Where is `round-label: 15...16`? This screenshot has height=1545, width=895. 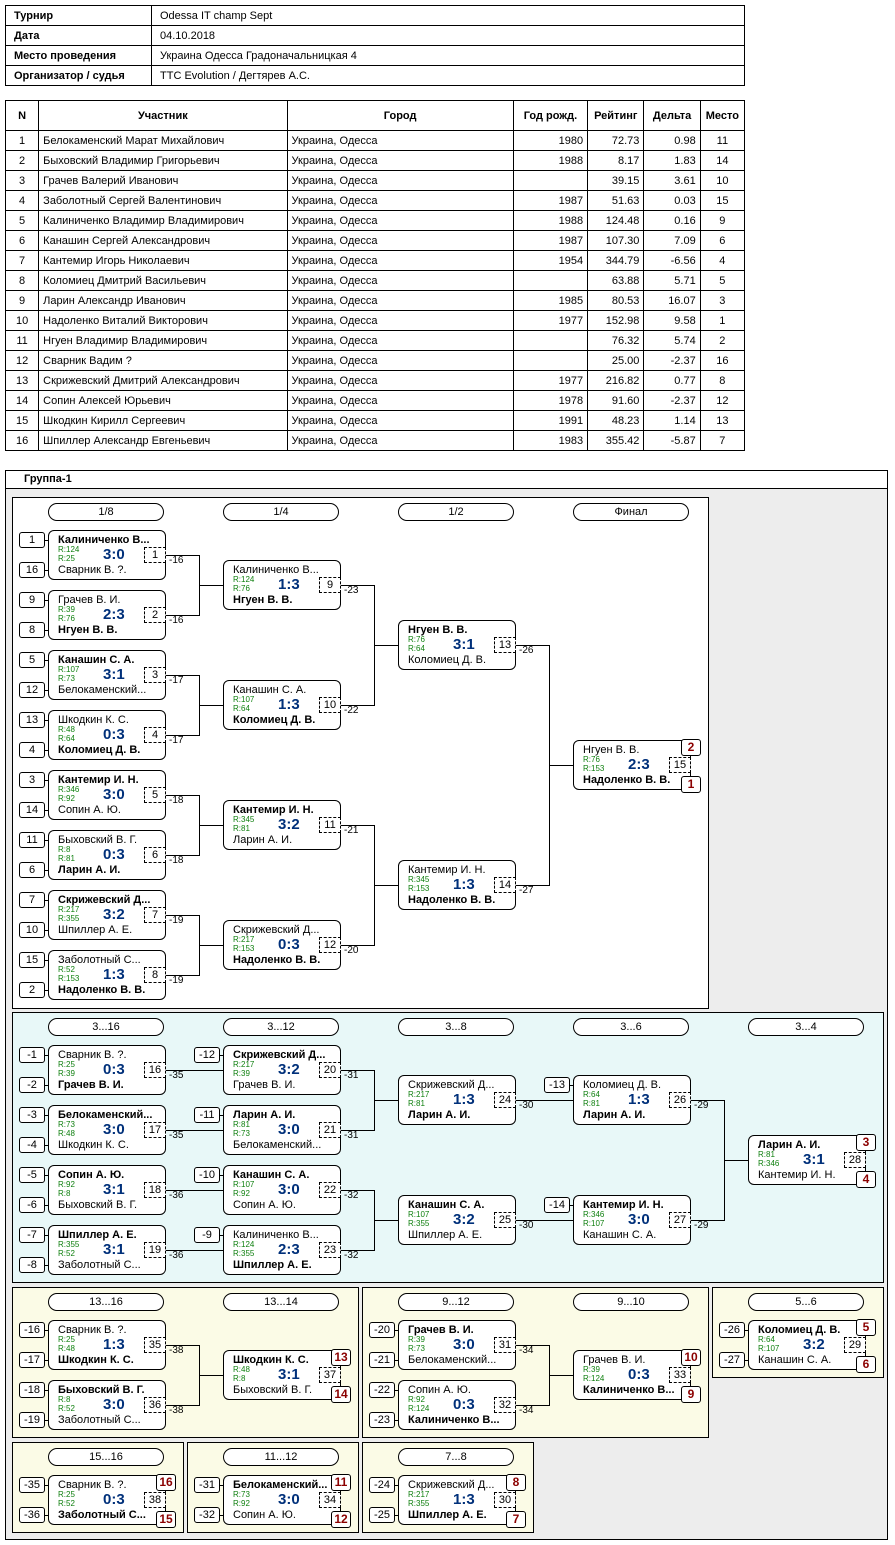
round-label: 15...16 is located at coordinates (106, 1457).